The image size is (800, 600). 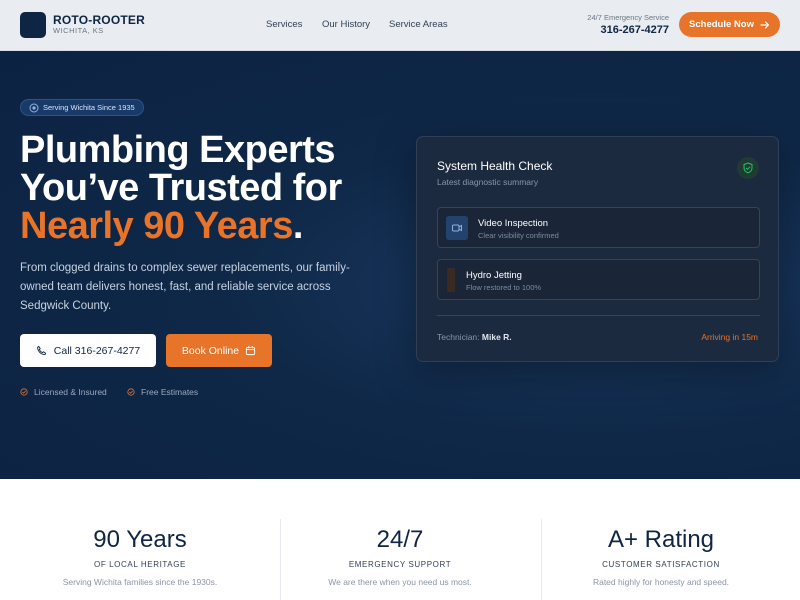 I want to click on trust-estimates: Free Estimates, so click(x=162, y=392).